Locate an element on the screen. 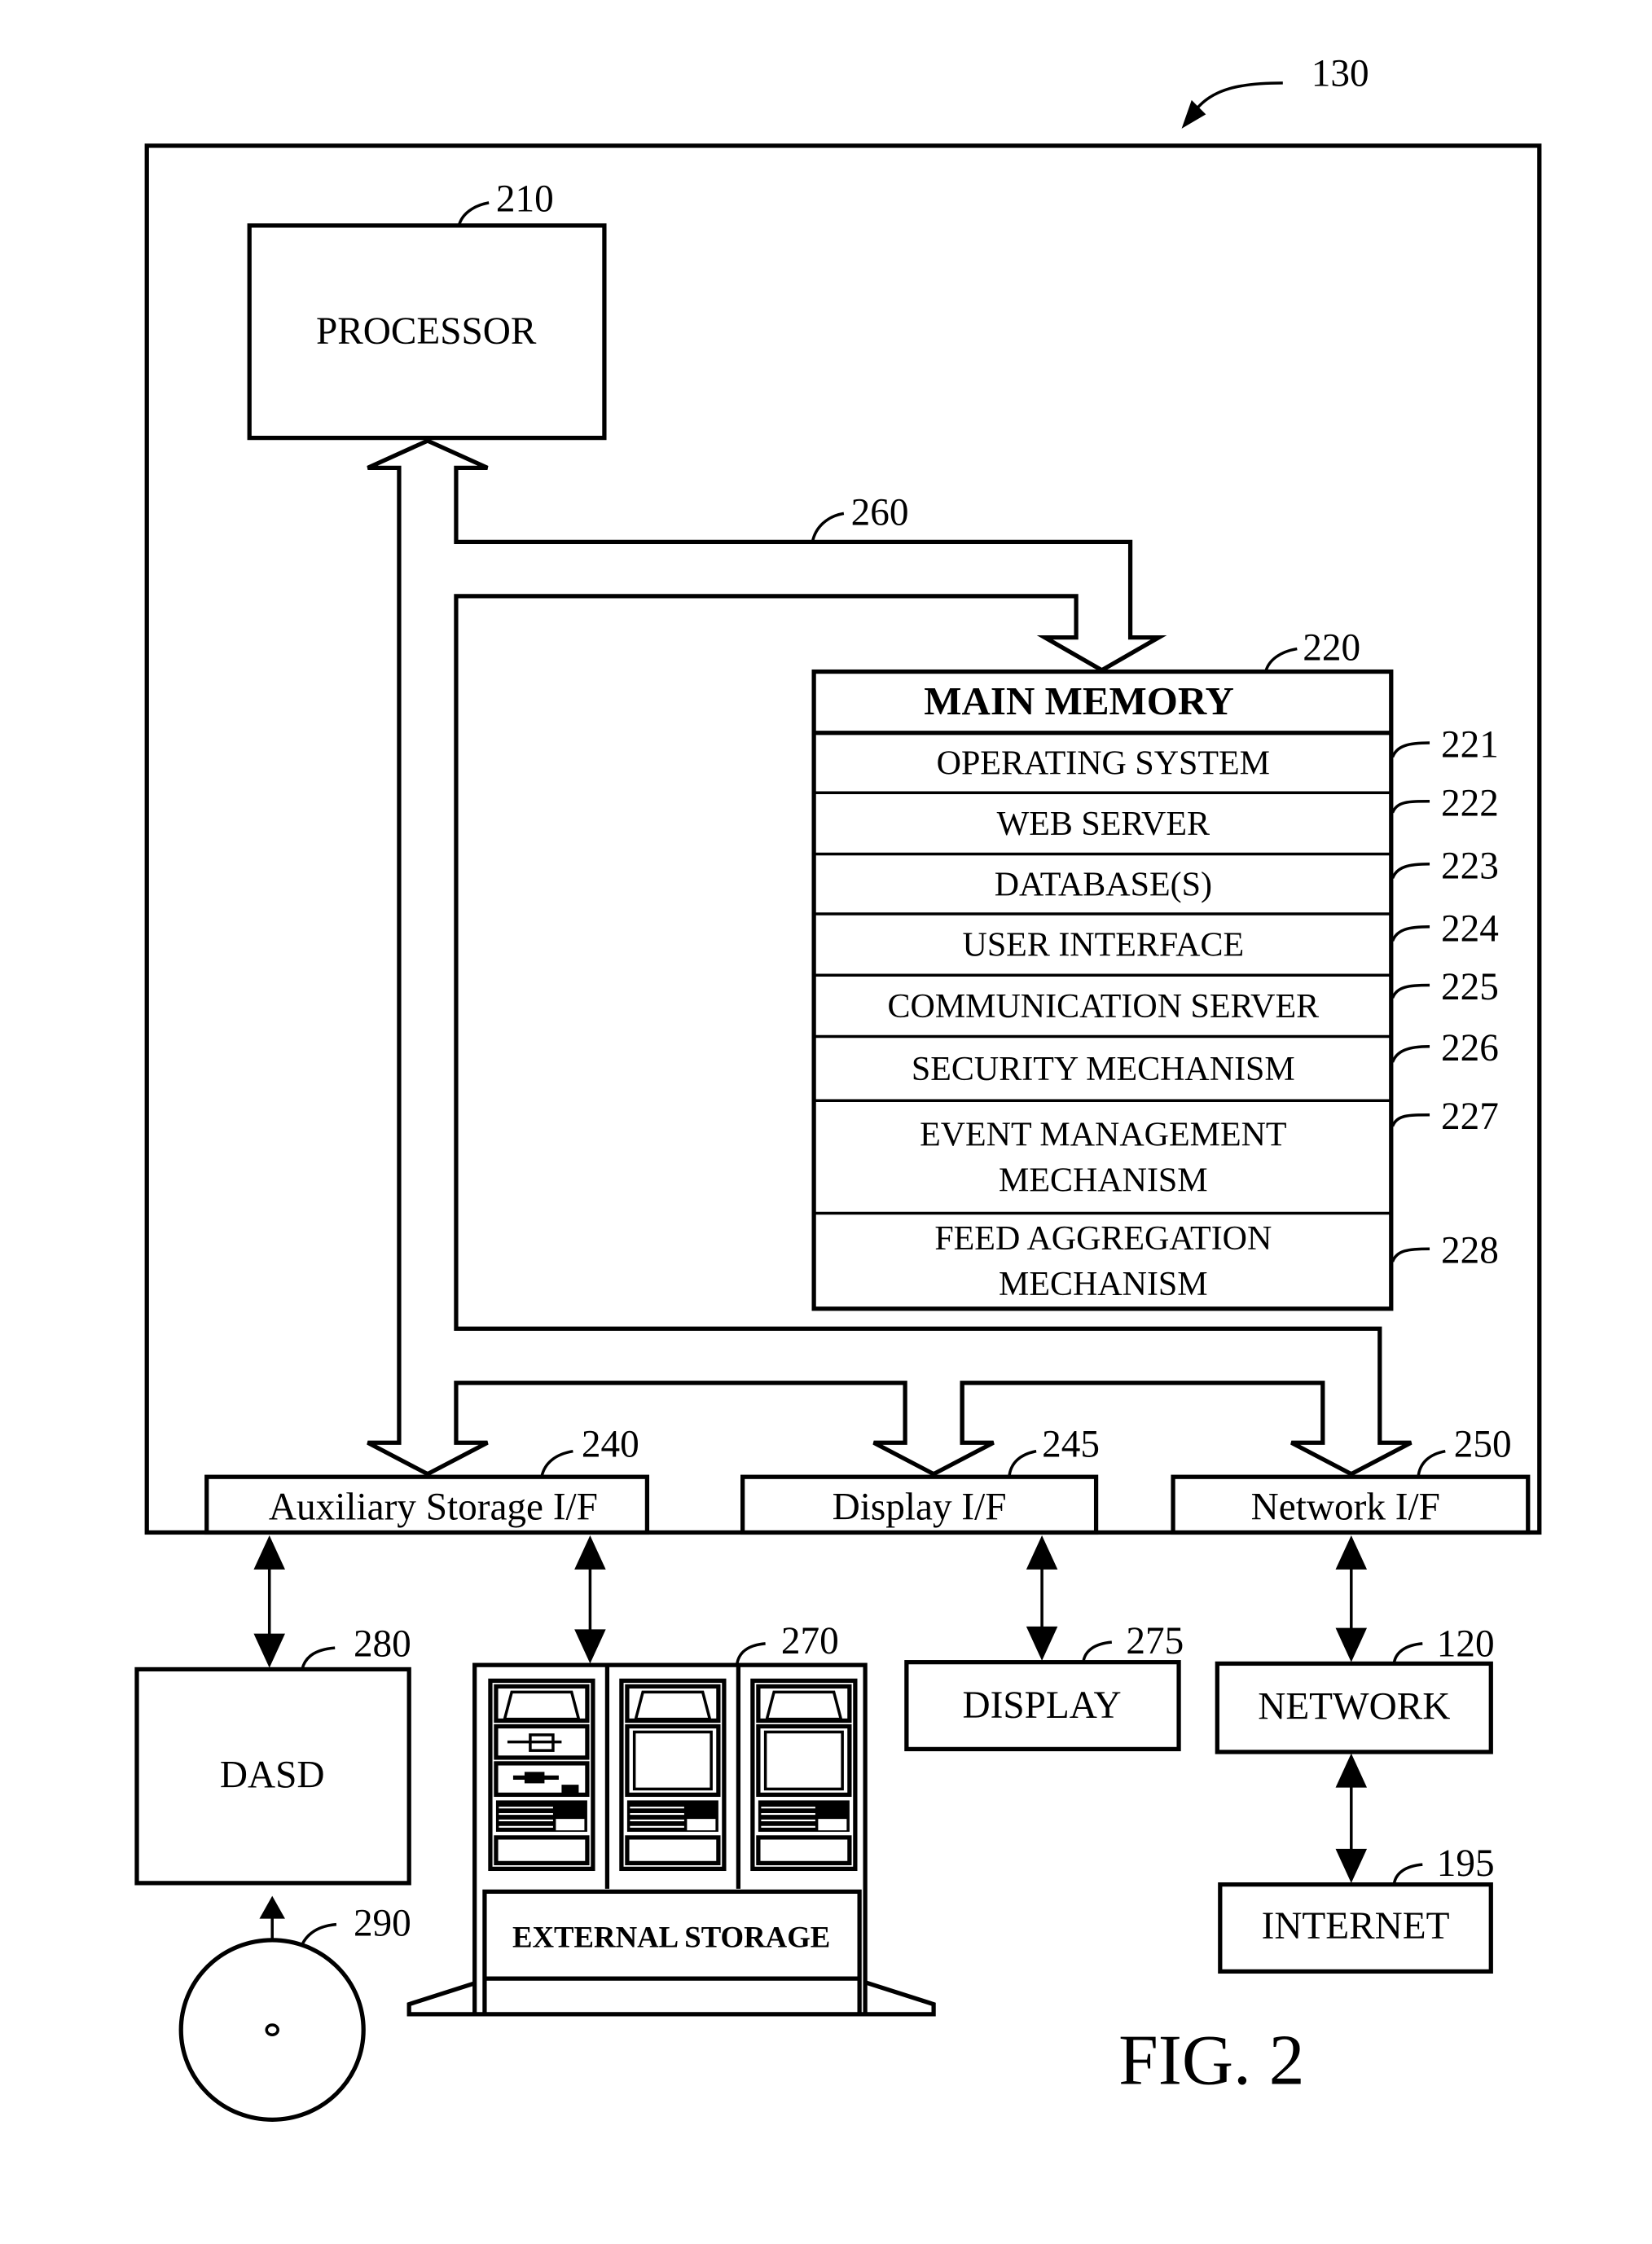  main-memory-ref: 220 is located at coordinates (1331, 649).